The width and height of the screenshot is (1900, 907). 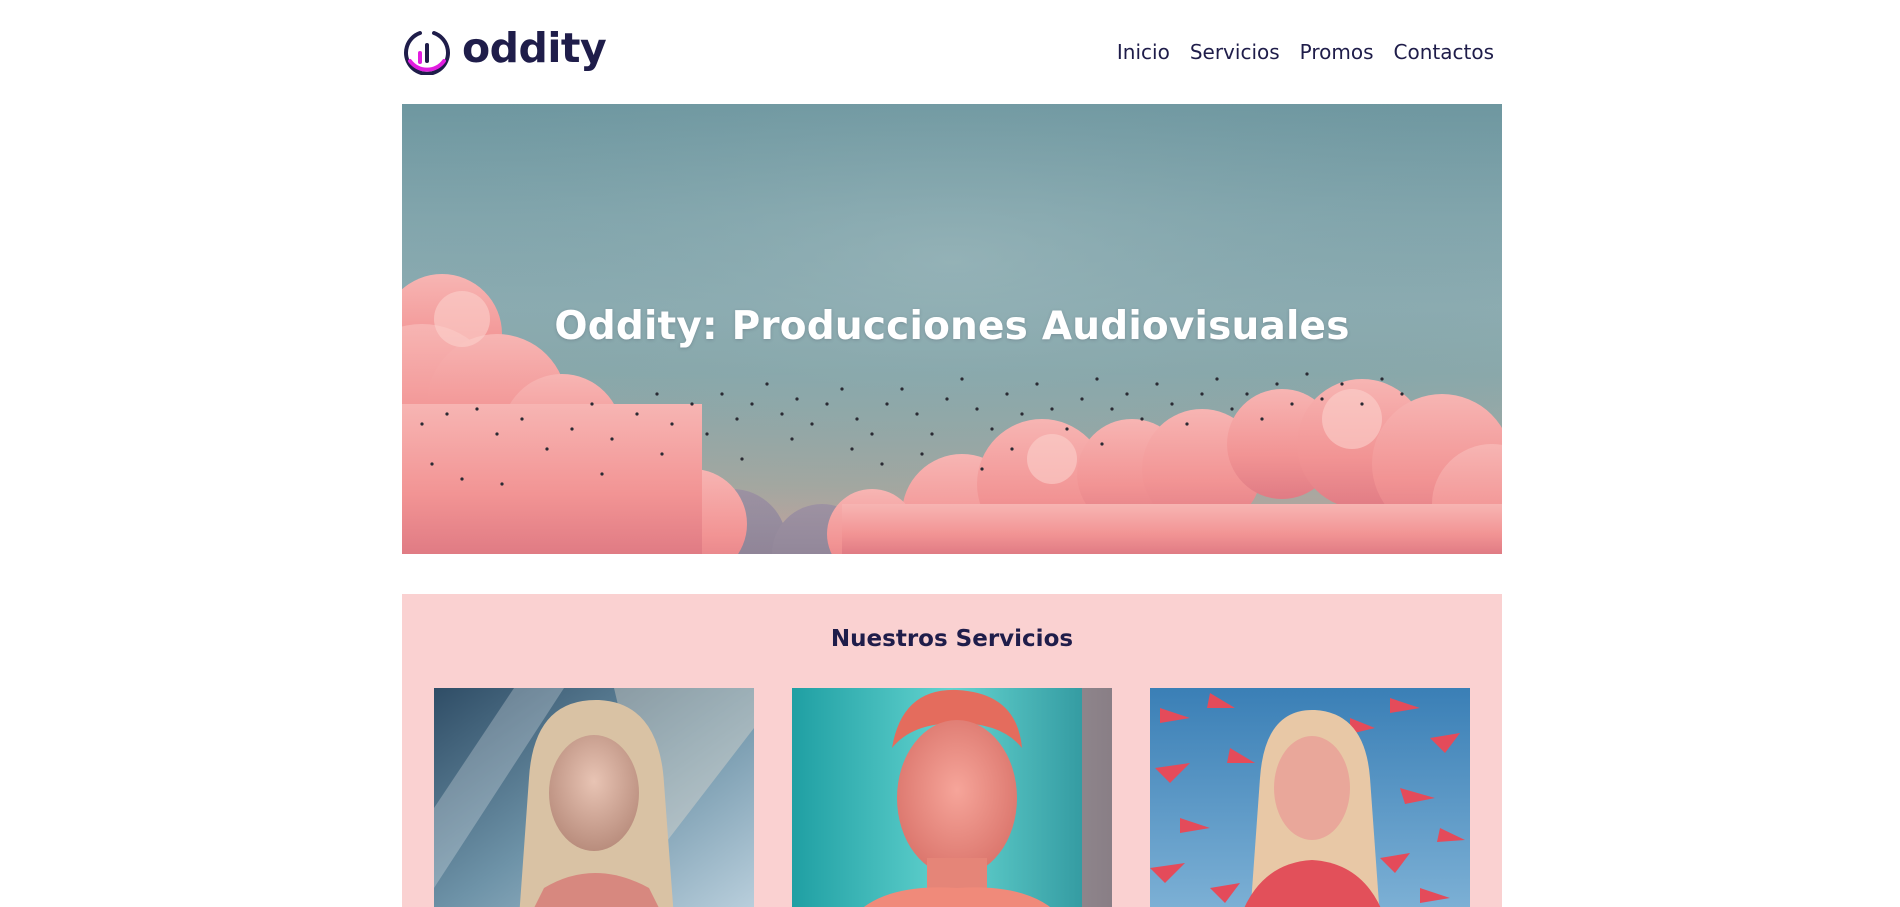 I want to click on logo-link: oddity, so click(x=504, y=49).